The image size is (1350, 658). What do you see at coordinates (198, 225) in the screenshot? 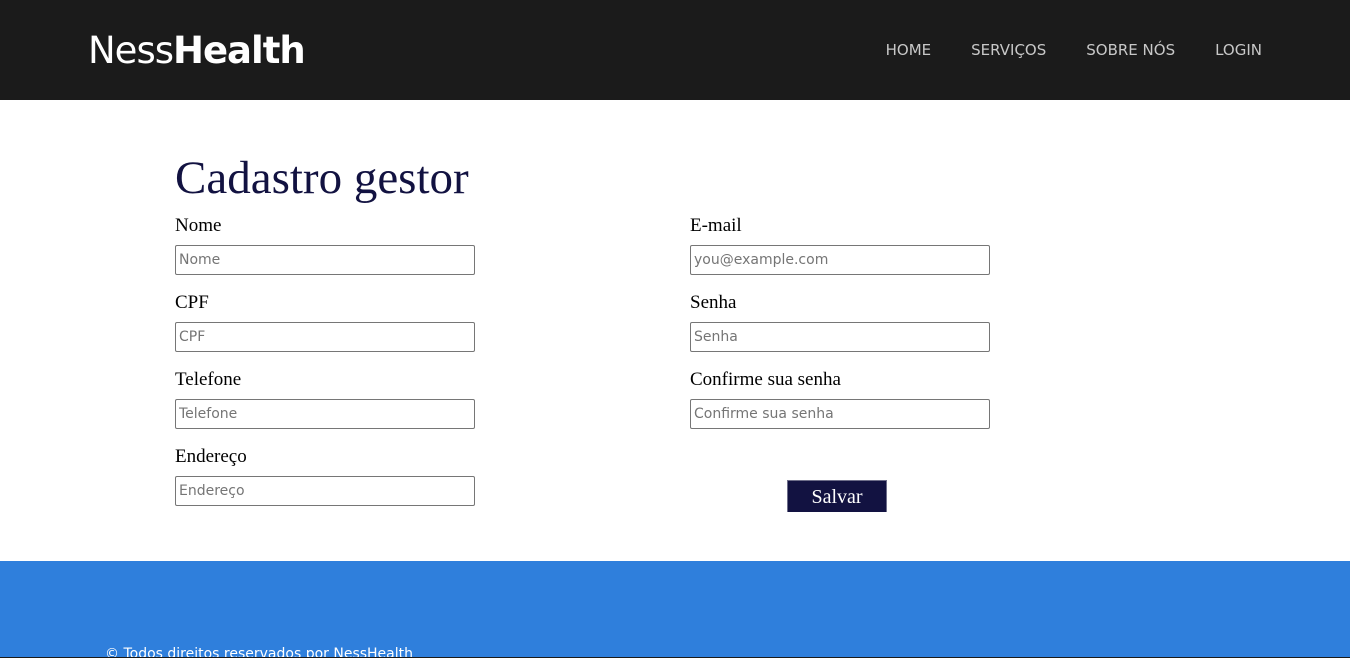
I see `nome-label: Nome` at bounding box center [198, 225].